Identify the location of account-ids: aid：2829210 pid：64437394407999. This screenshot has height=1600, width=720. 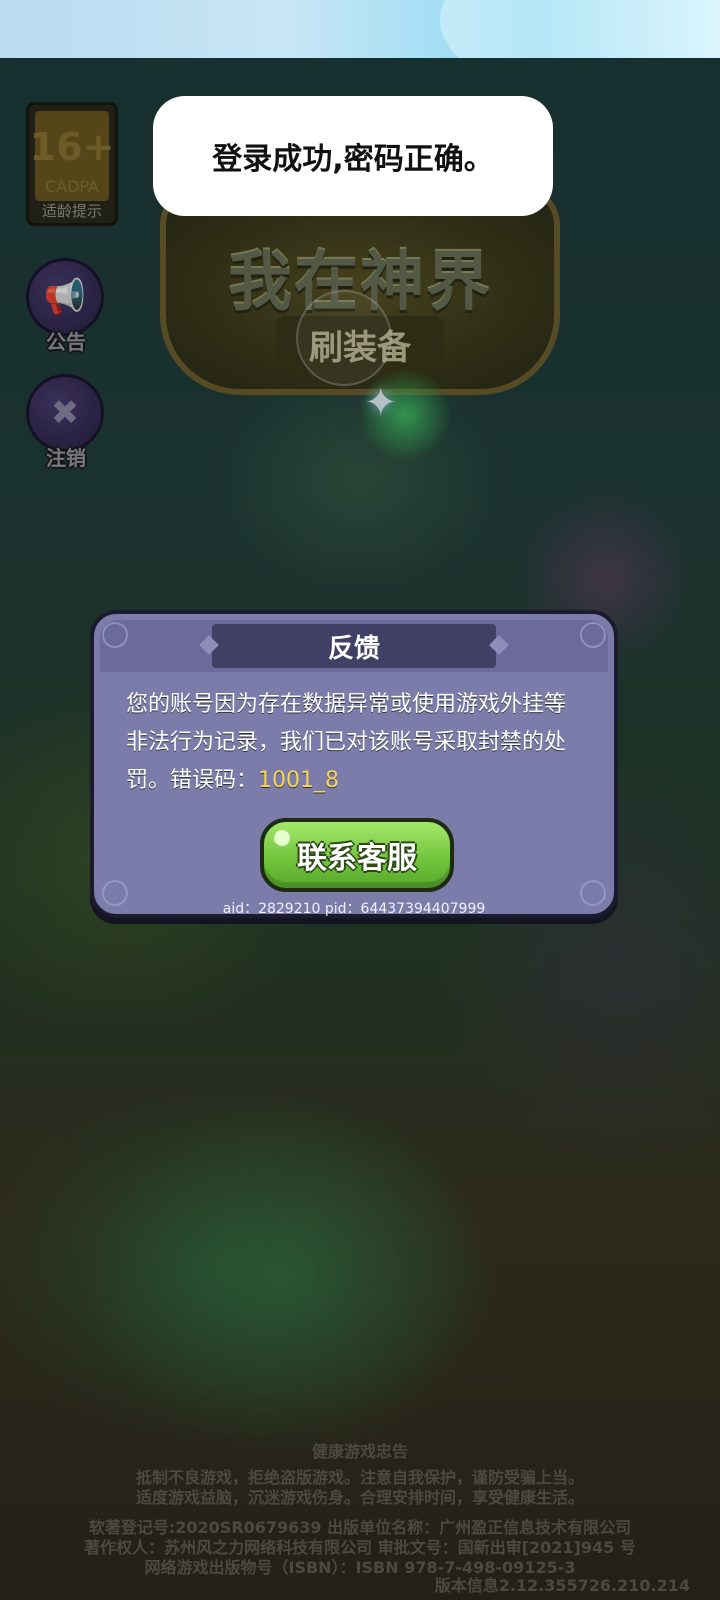
(354, 909).